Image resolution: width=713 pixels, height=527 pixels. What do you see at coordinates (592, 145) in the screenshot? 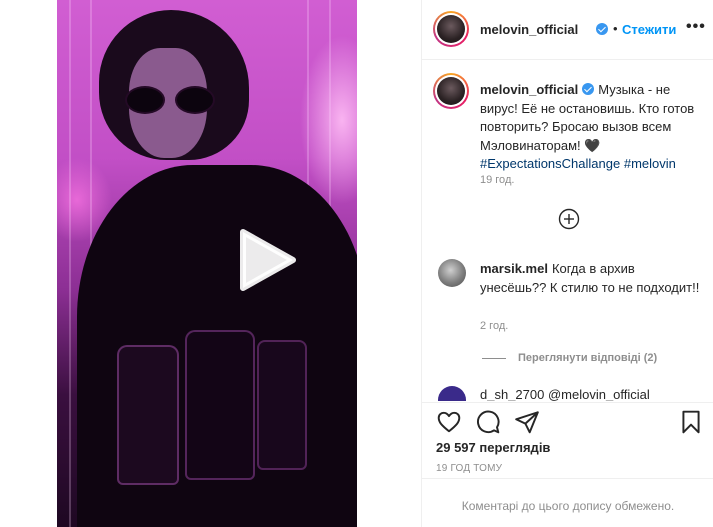
I see `black-heart-emoji: 🖤` at bounding box center [592, 145].